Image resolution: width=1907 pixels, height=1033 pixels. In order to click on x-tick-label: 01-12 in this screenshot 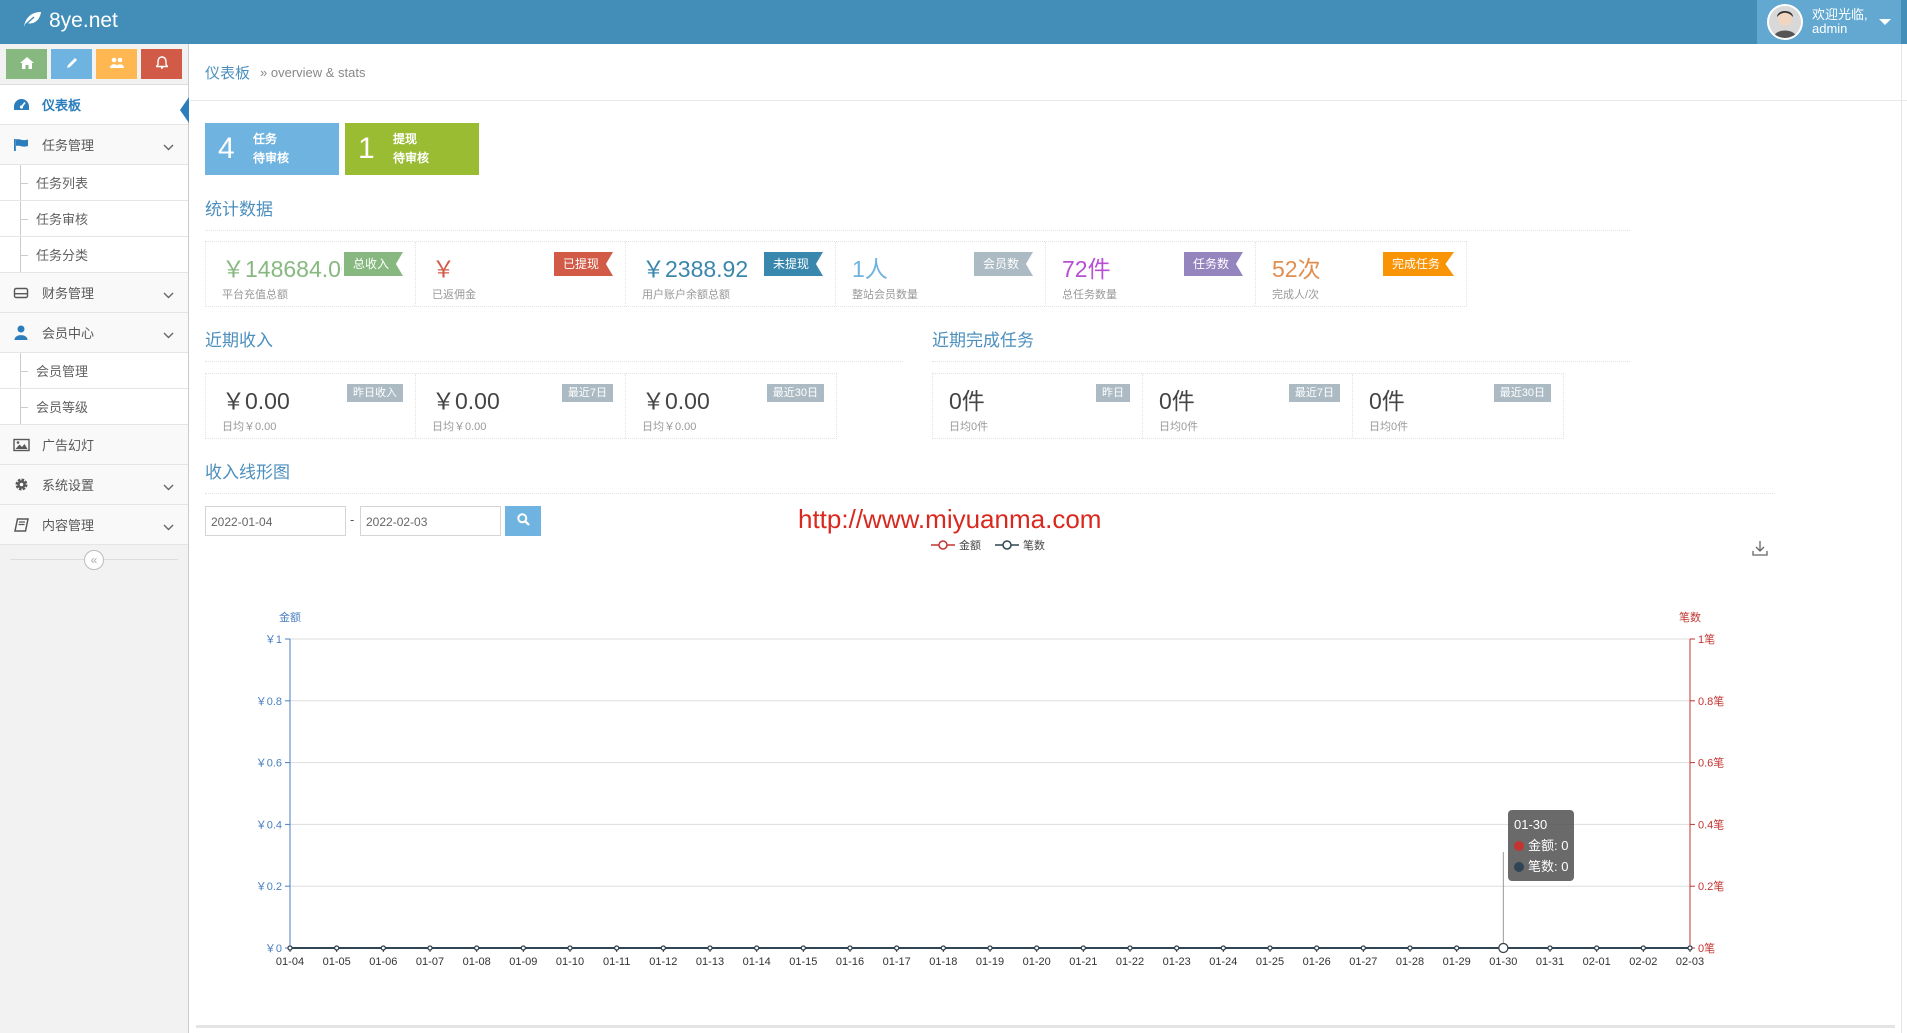, I will do `click(663, 962)`.